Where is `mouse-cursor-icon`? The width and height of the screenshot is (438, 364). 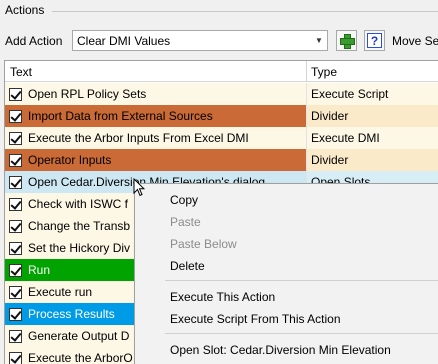
mouse-cursor-icon is located at coordinates (139, 187).